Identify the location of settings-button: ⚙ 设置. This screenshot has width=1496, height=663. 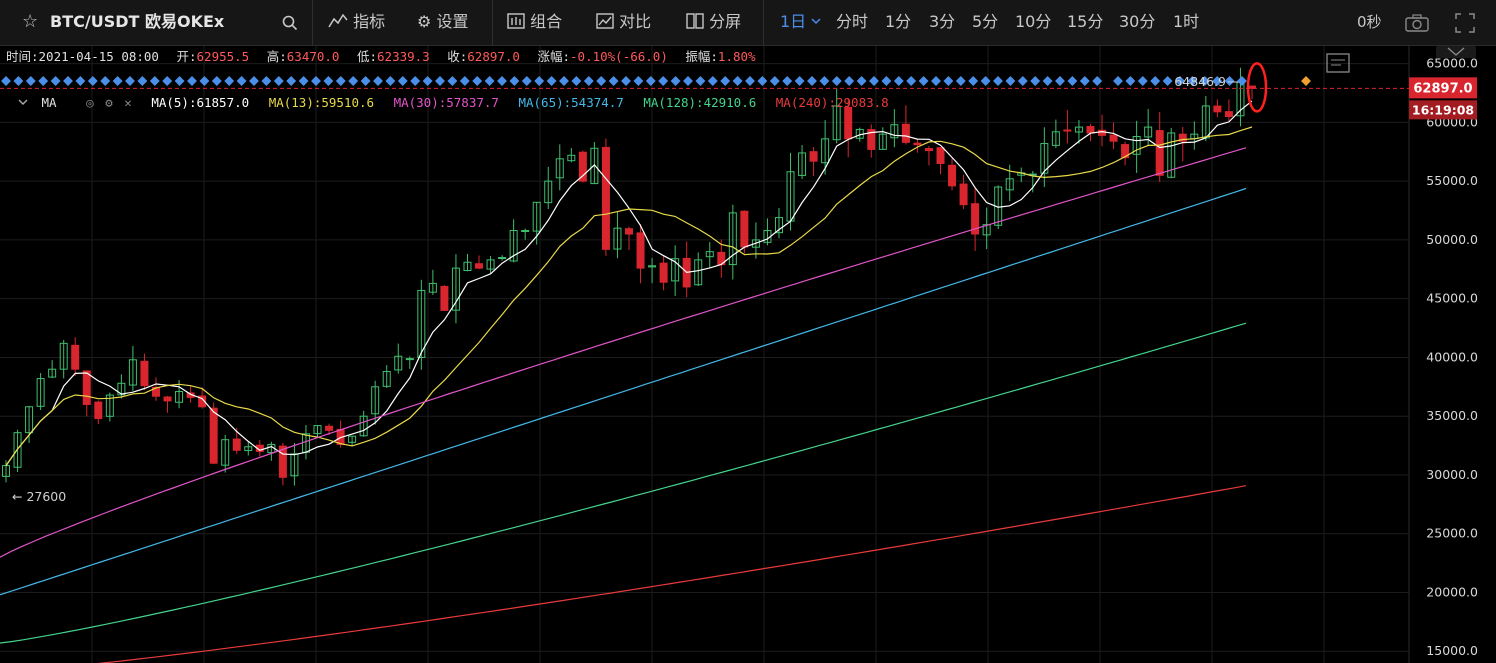
(442, 22).